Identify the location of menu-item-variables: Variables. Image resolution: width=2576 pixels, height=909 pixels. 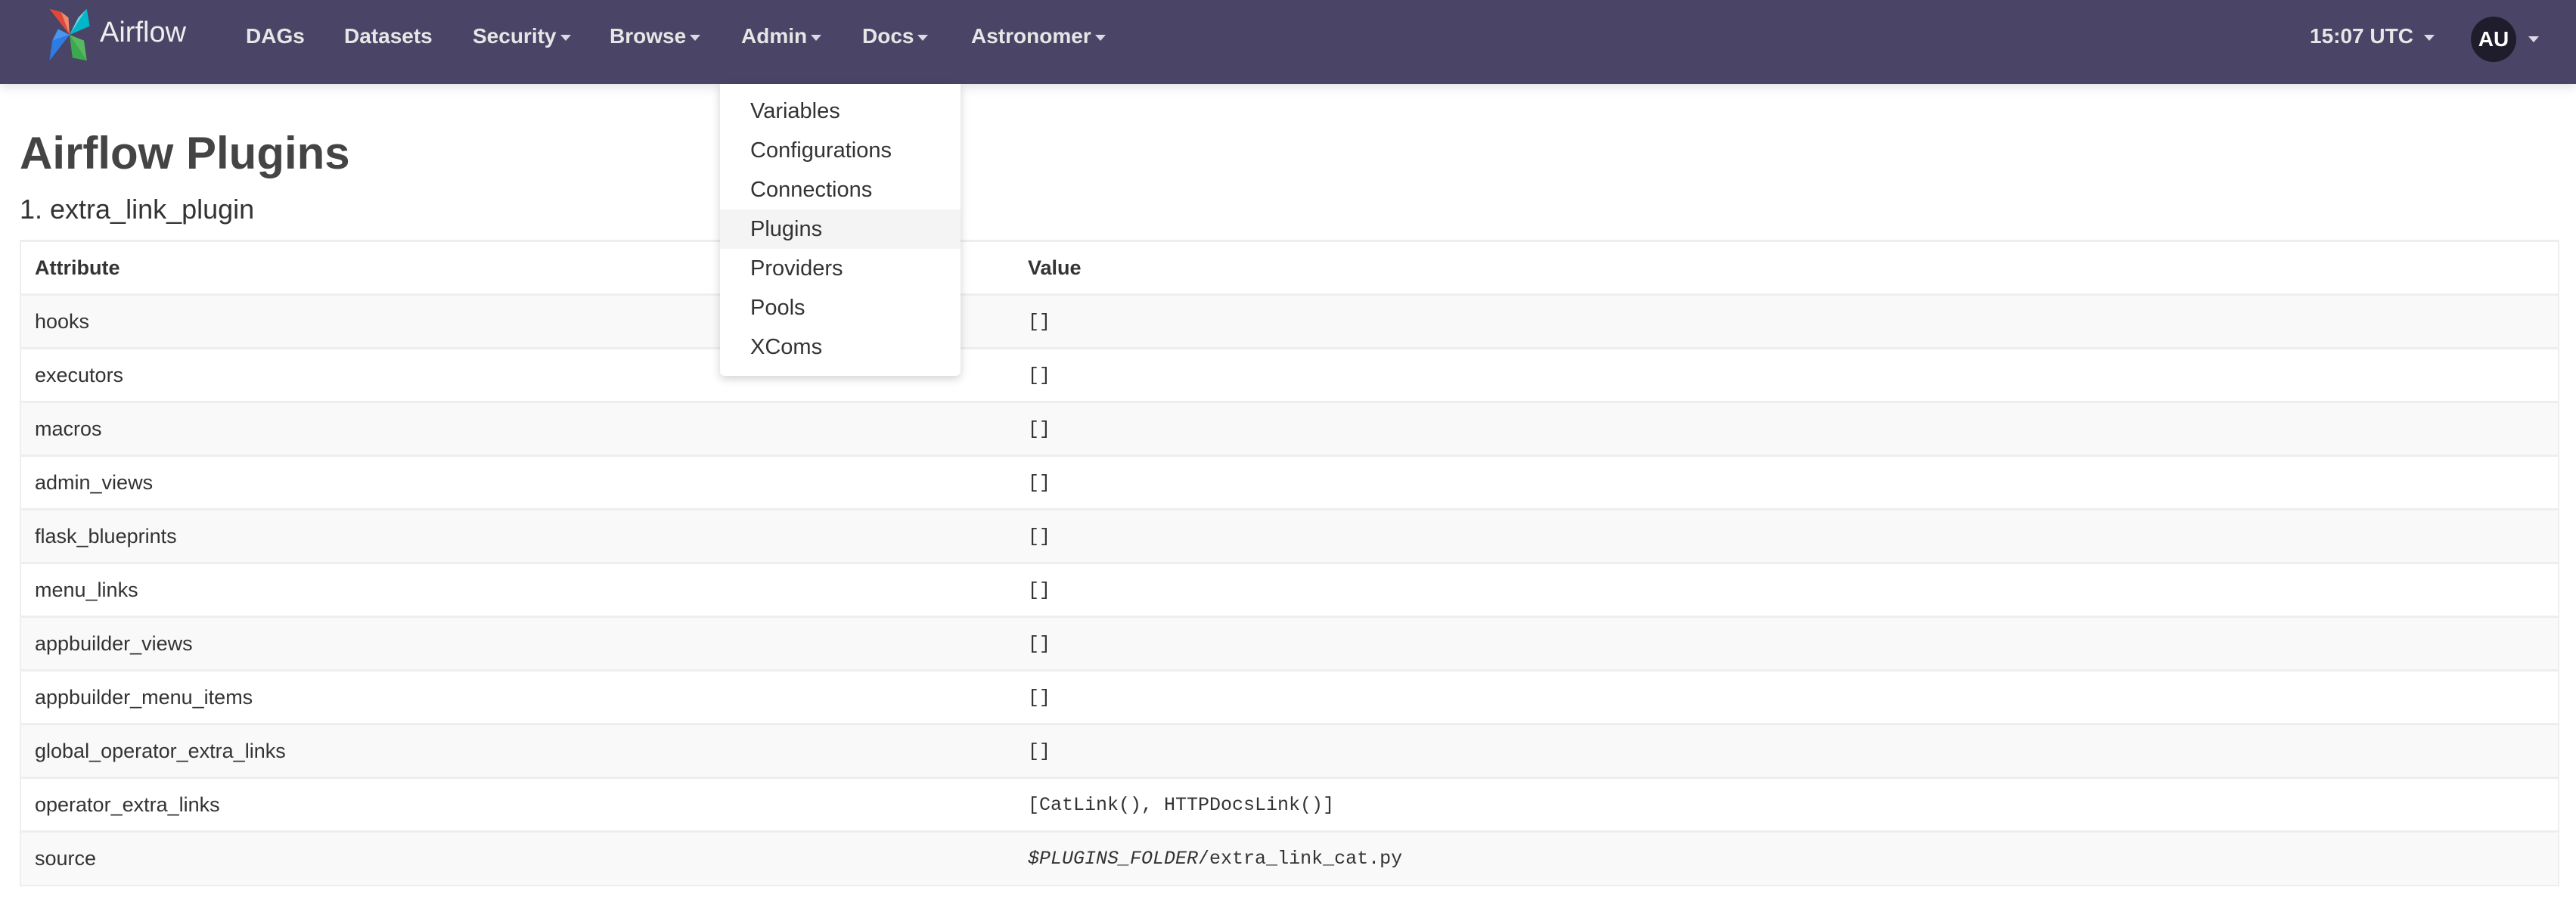
(840, 111).